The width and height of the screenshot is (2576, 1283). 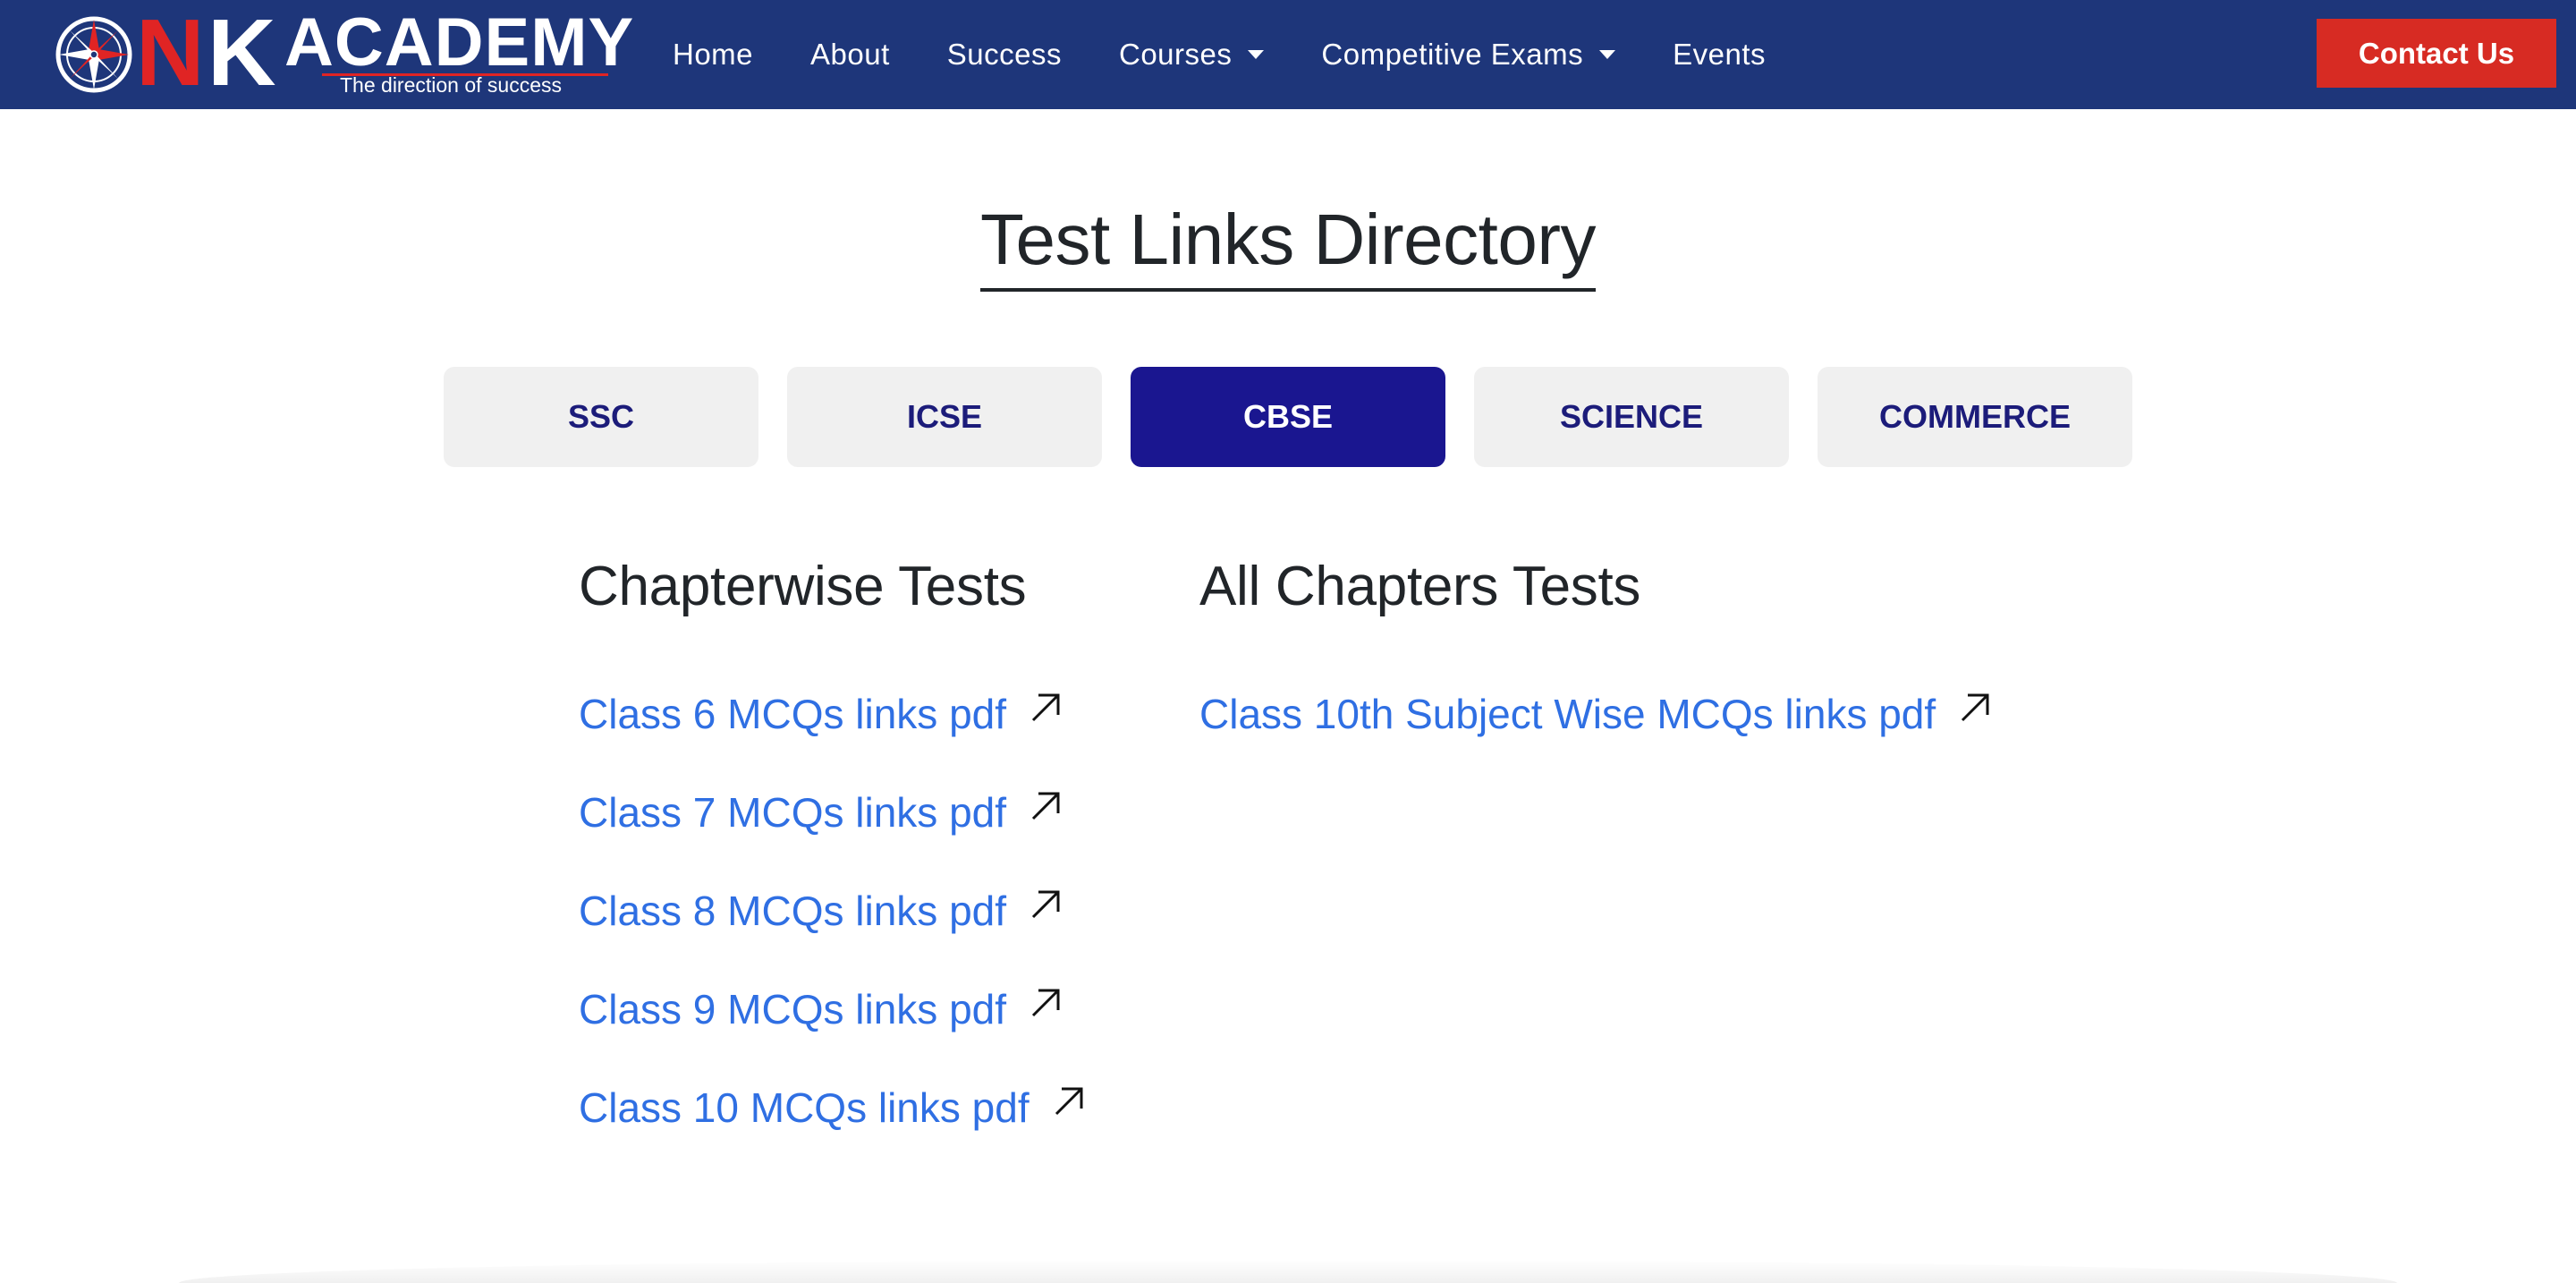 What do you see at coordinates (1567, 714) in the screenshot?
I see `link-label: Class 10th Subject Wise MCQs links pdf` at bounding box center [1567, 714].